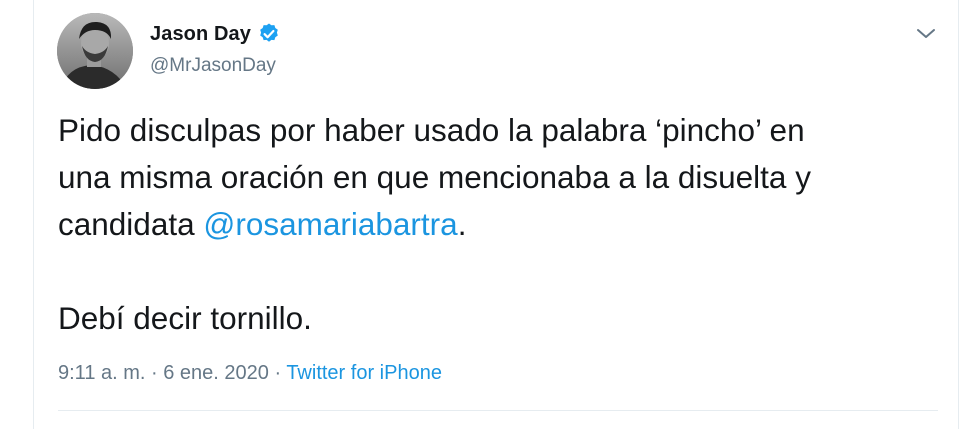 This screenshot has height=429, width=980. What do you see at coordinates (185, 318) in the screenshot?
I see `tweet-line-4: Debí decir tornillo.` at bounding box center [185, 318].